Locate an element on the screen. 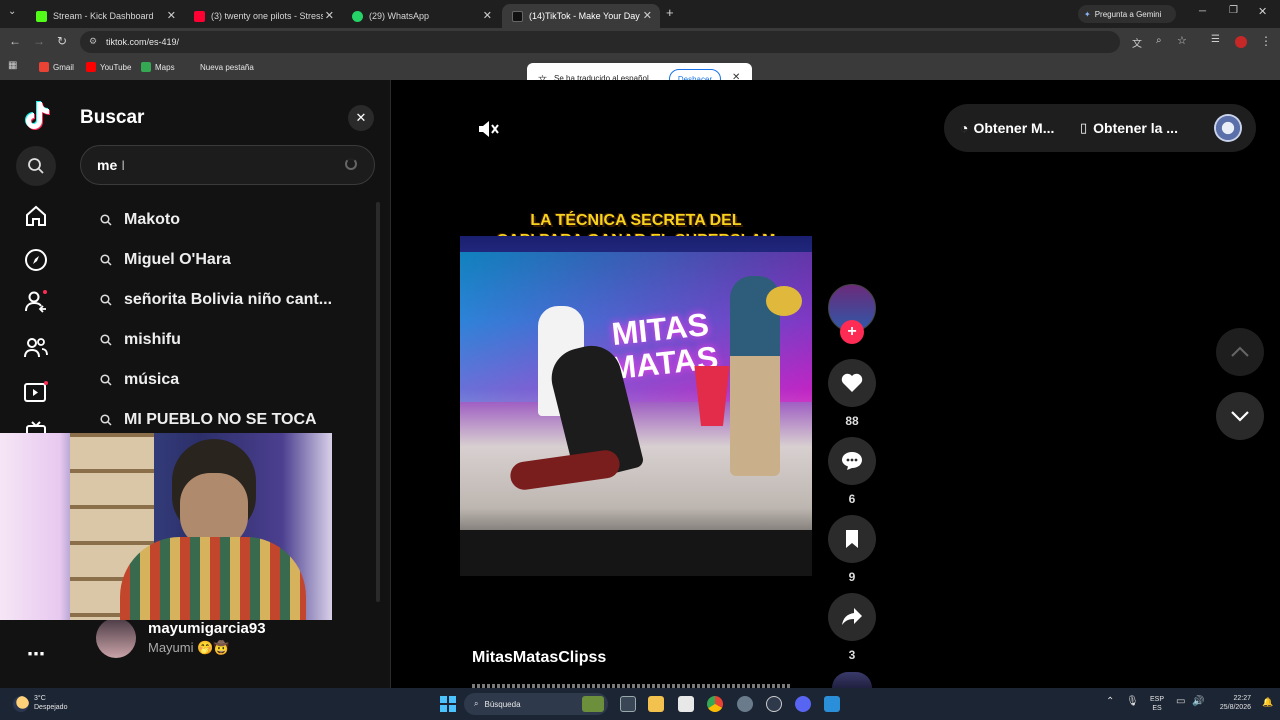 Image resolution: width=1280 pixels, height=720 pixels. window-close-icon: ✕ is located at coordinates (1262, 11).